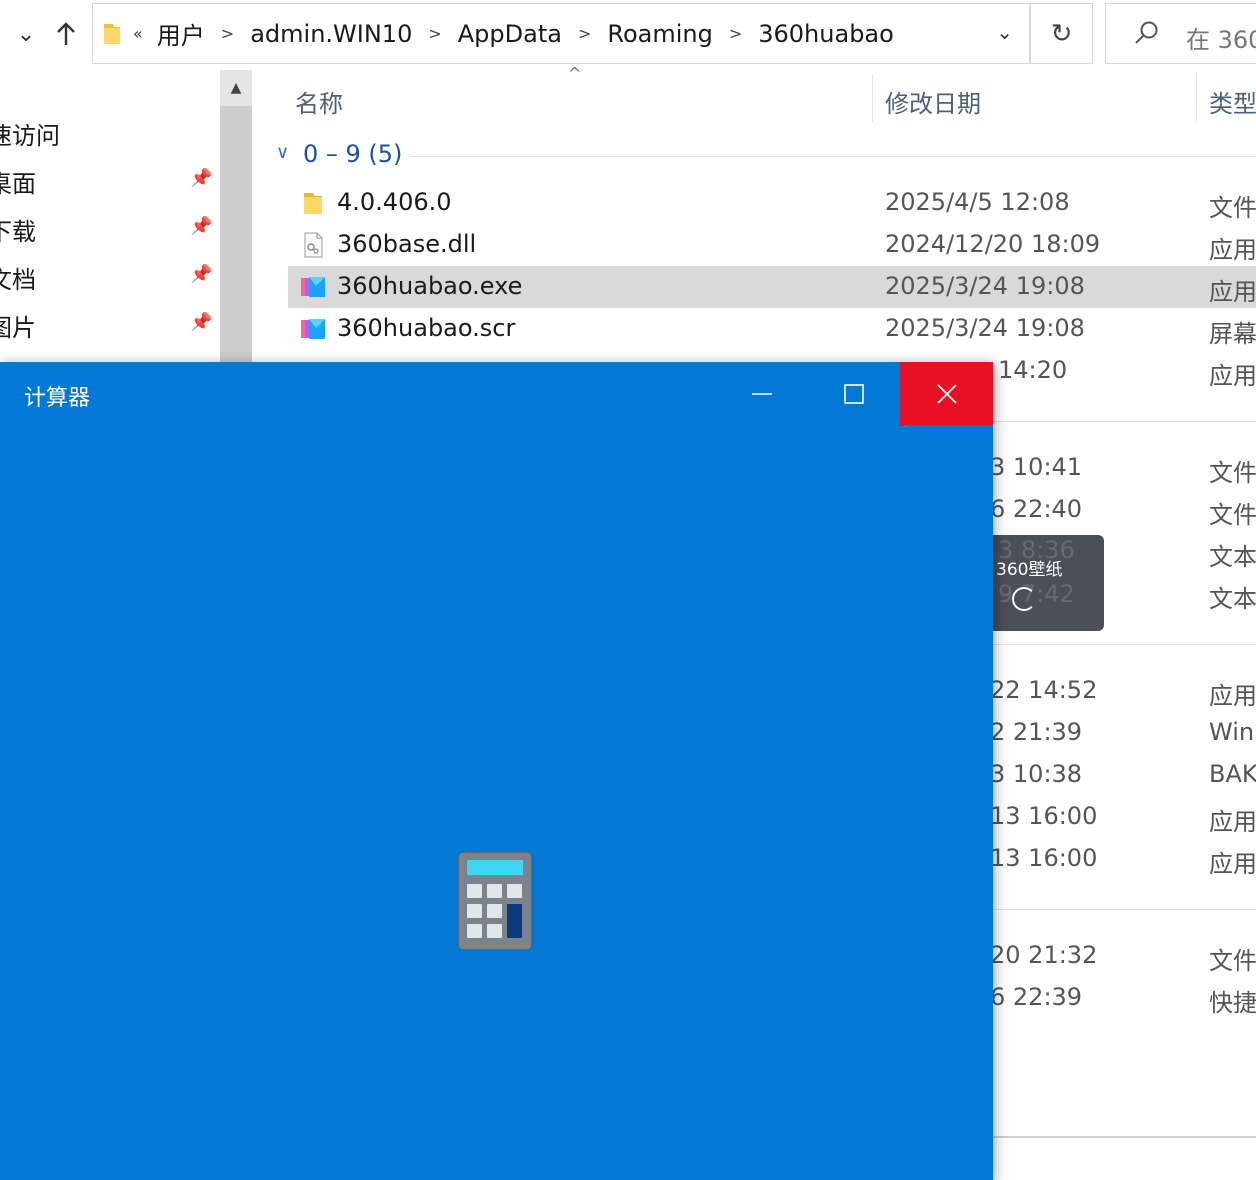 Image resolution: width=1256 pixels, height=1180 pixels. I want to click on refresh-icon: ↻, so click(1061, 33).